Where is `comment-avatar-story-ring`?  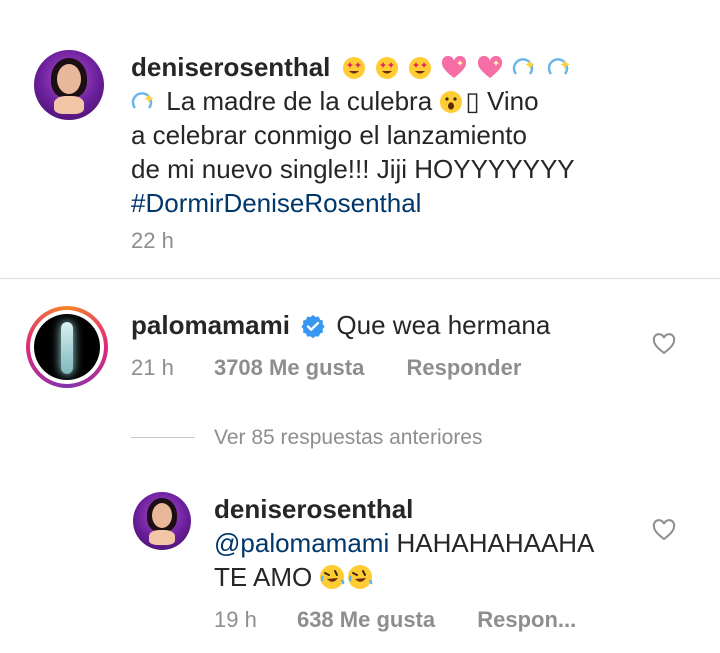
comment-avatar-story-ring is located at coordinates (67, 347).